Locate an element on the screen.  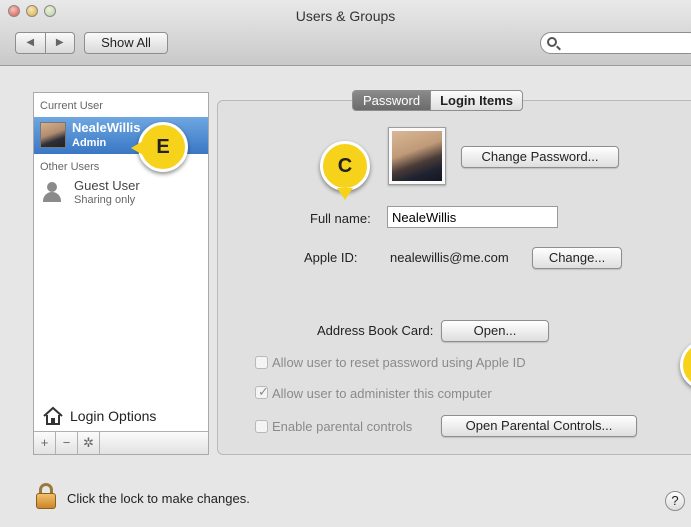
user-role: Admin is located at coordinates (89, 143).